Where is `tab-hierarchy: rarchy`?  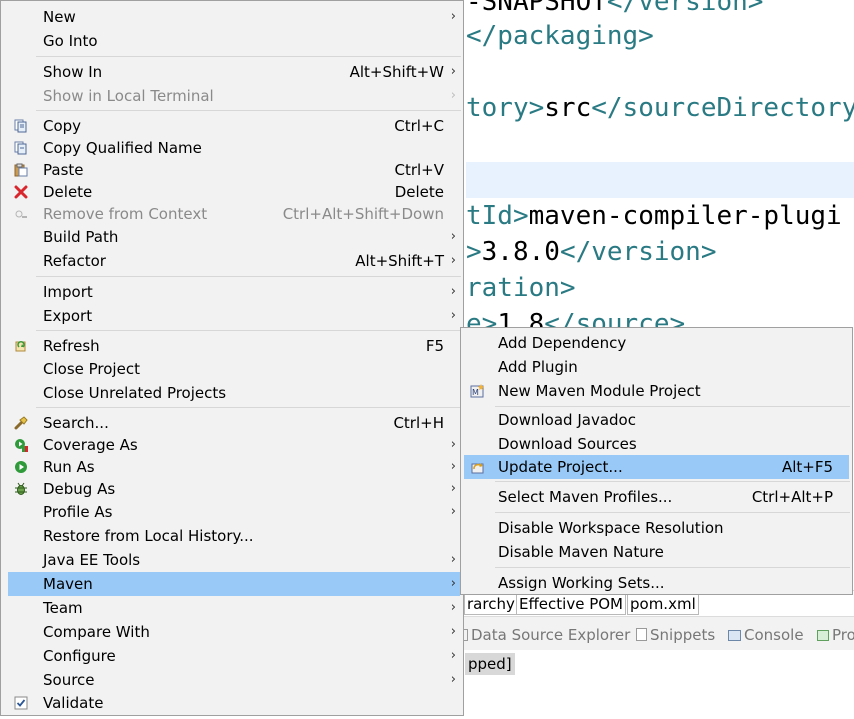 tab-hierarchy: rarchy is located at coordinates (491, 604).